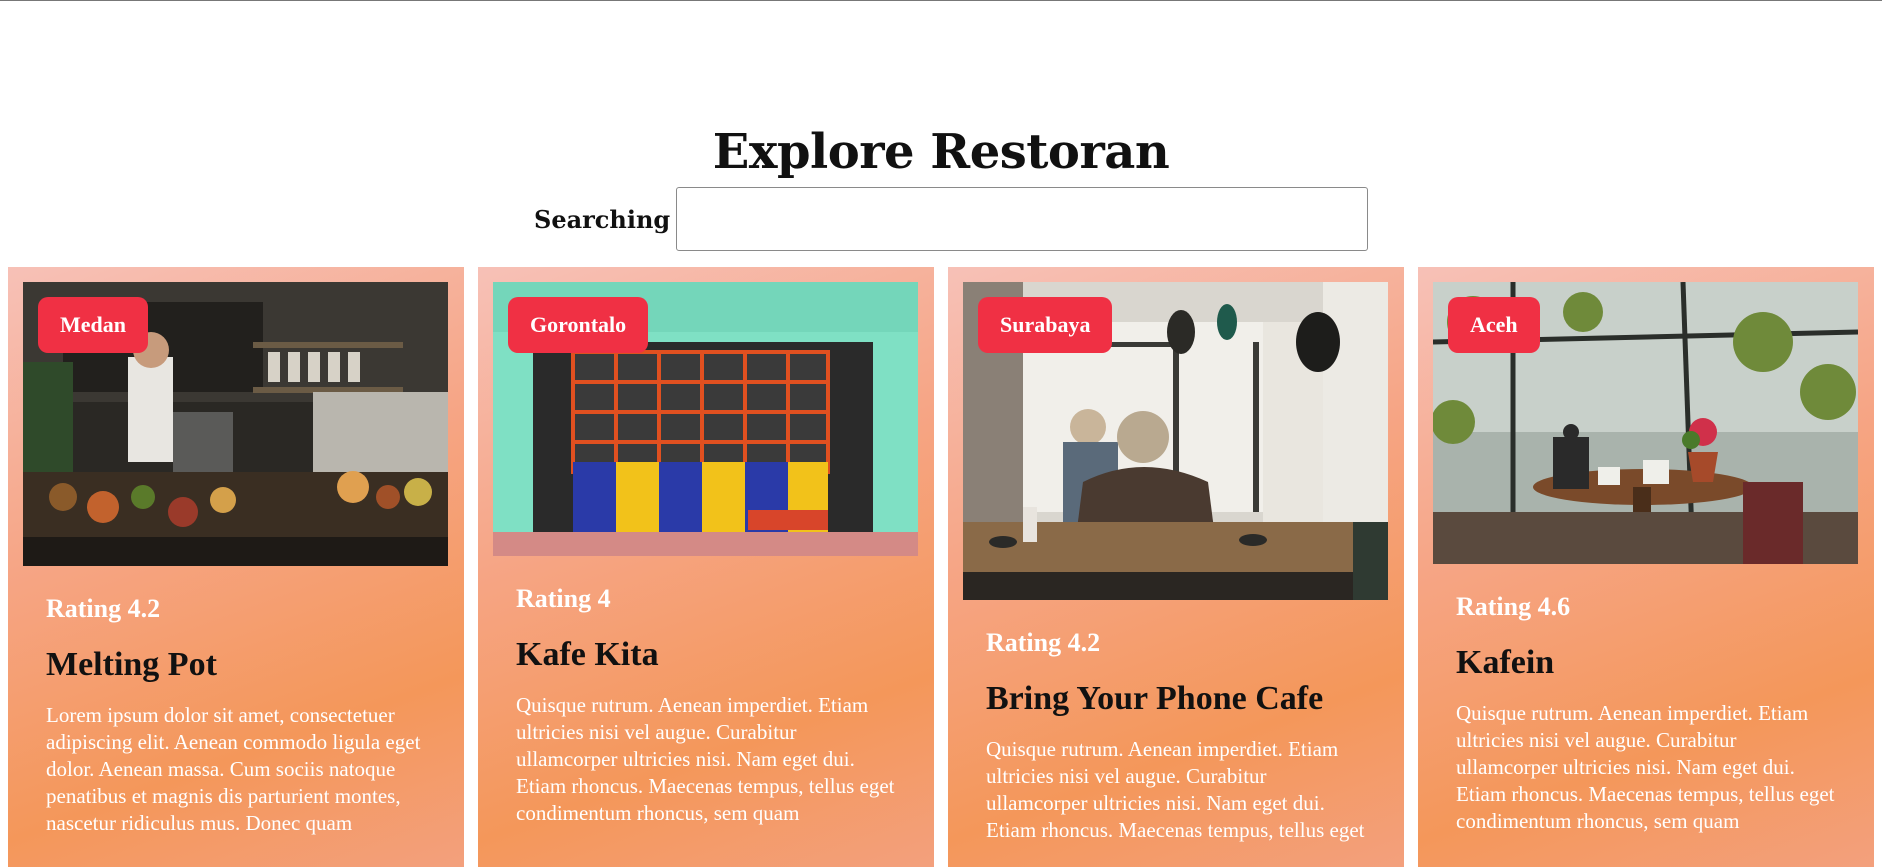 This screenshot has width=1882, height=867. I want to click on city-badge: Surabaya, so click(1045, 325).